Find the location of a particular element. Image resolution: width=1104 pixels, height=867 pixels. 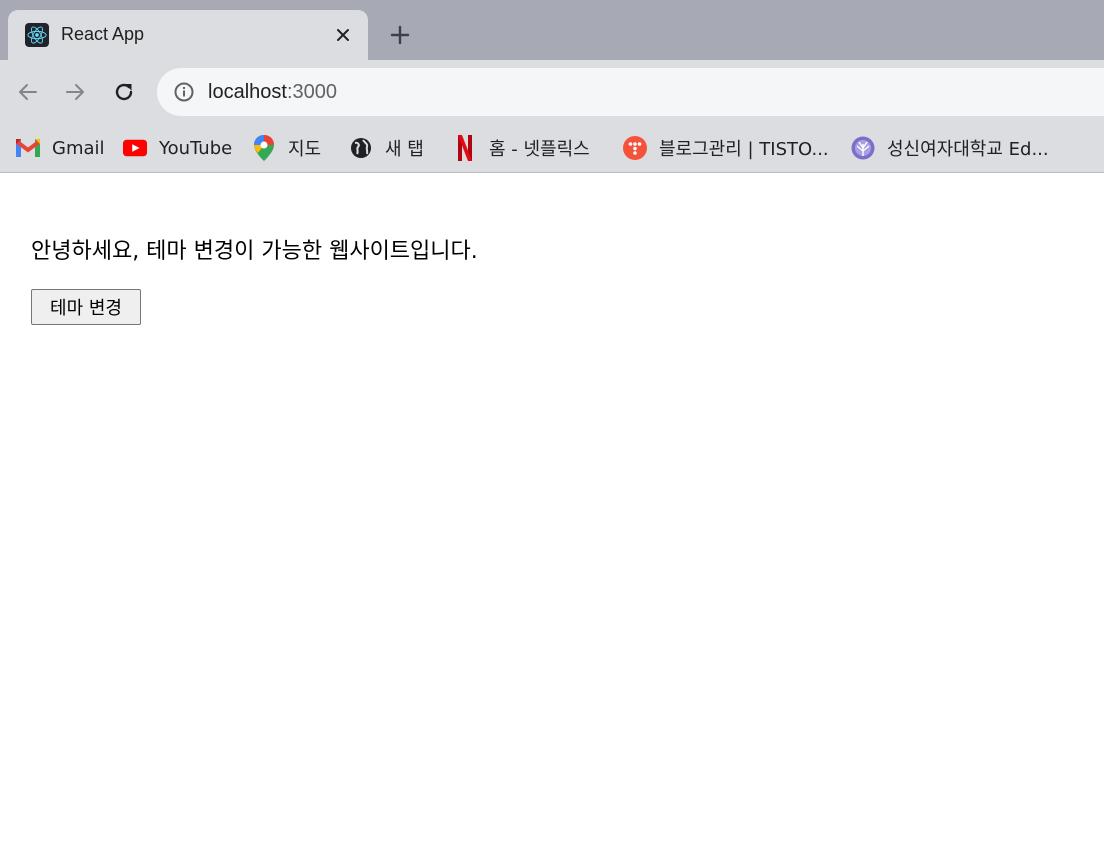

info-circle-icon is located at coordinates (184, 92).